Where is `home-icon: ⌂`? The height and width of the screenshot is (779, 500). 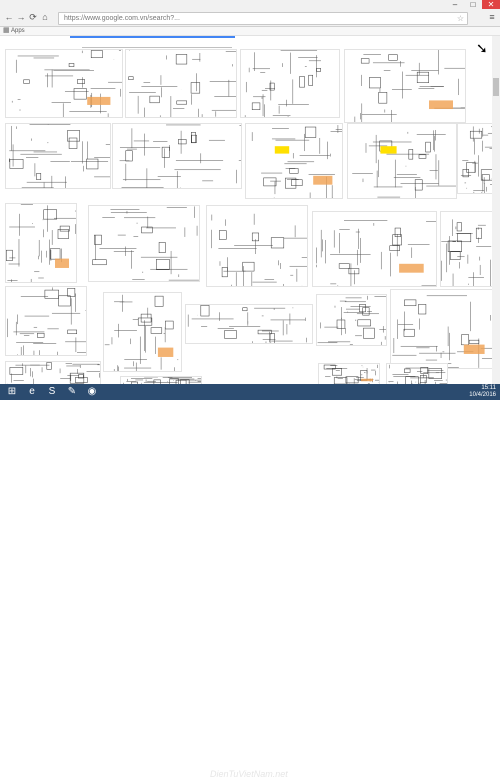 home-icon: ⌂ is located at coordinates (45, 17).